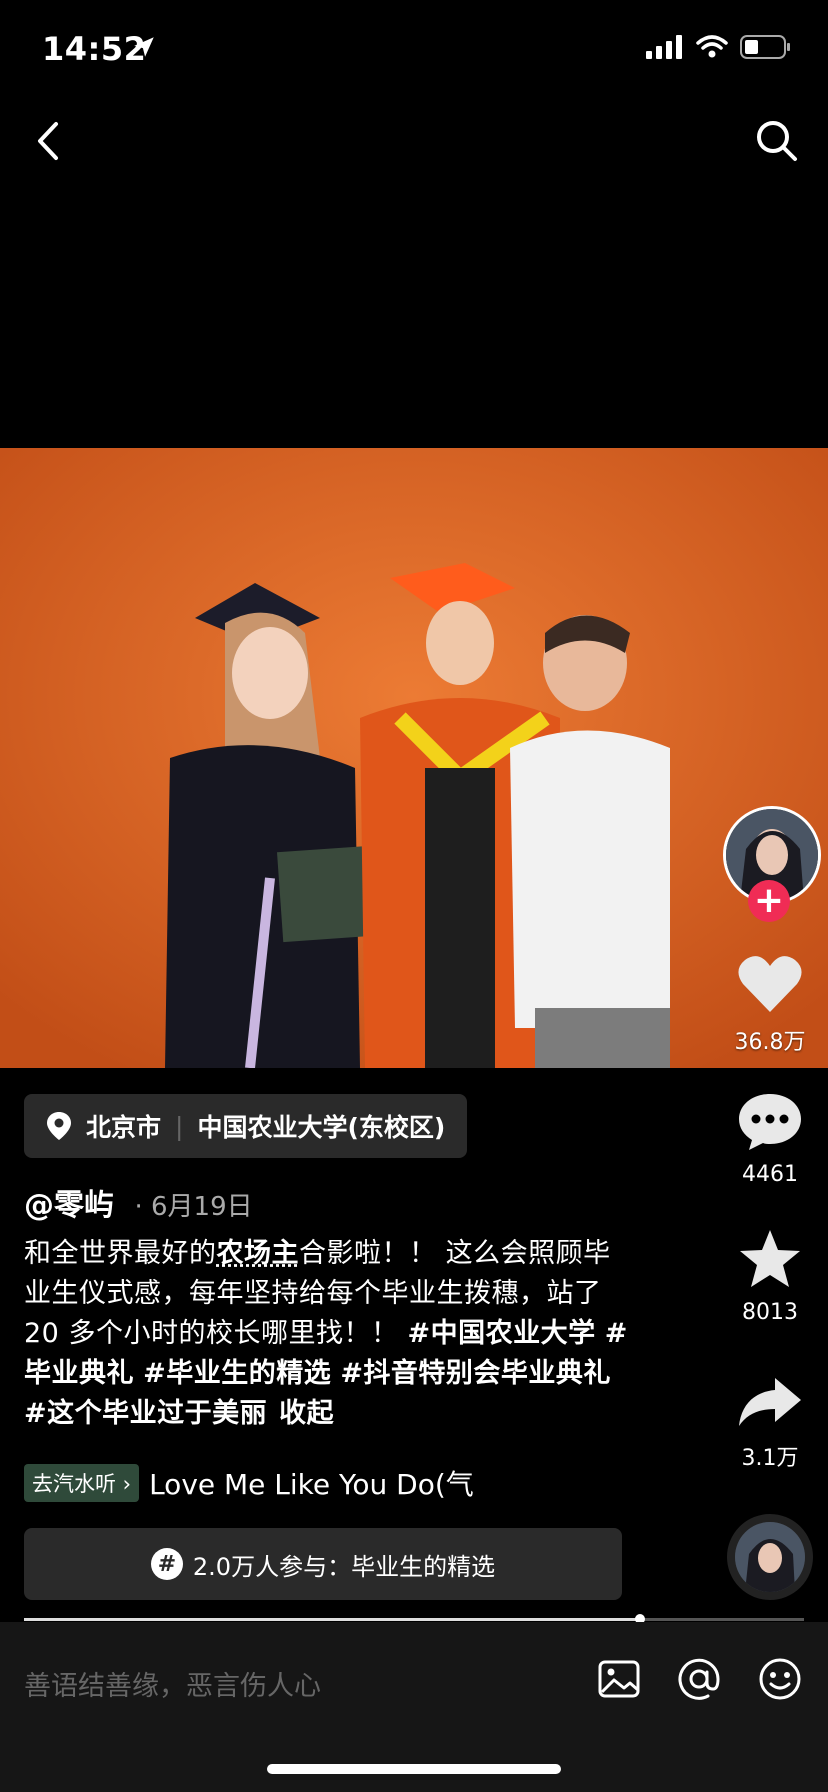  What do you see at coordinates (59, 1126) in the screenshot?
I see `location-pin-icon` at bounding box center [59, 1126].